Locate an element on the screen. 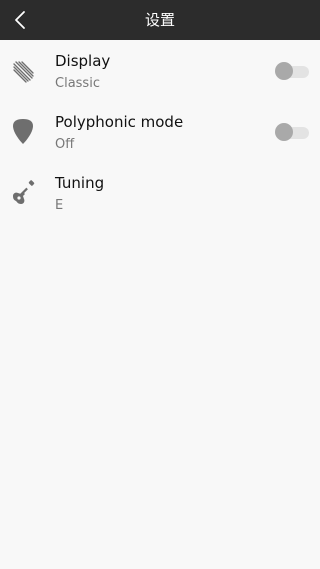 The height and width of the screenshot is (569, 320). setting-tuning: Tuning E is located at coordinates (160, 192).